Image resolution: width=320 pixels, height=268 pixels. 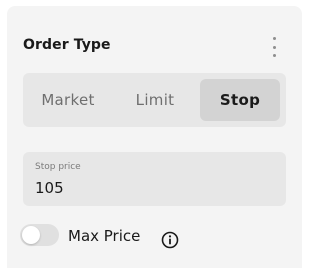 What do you see at coordinates (58, 167) in the screenshot?
I see `stop-price-label: Stop price` at bounding box center [58, 167].